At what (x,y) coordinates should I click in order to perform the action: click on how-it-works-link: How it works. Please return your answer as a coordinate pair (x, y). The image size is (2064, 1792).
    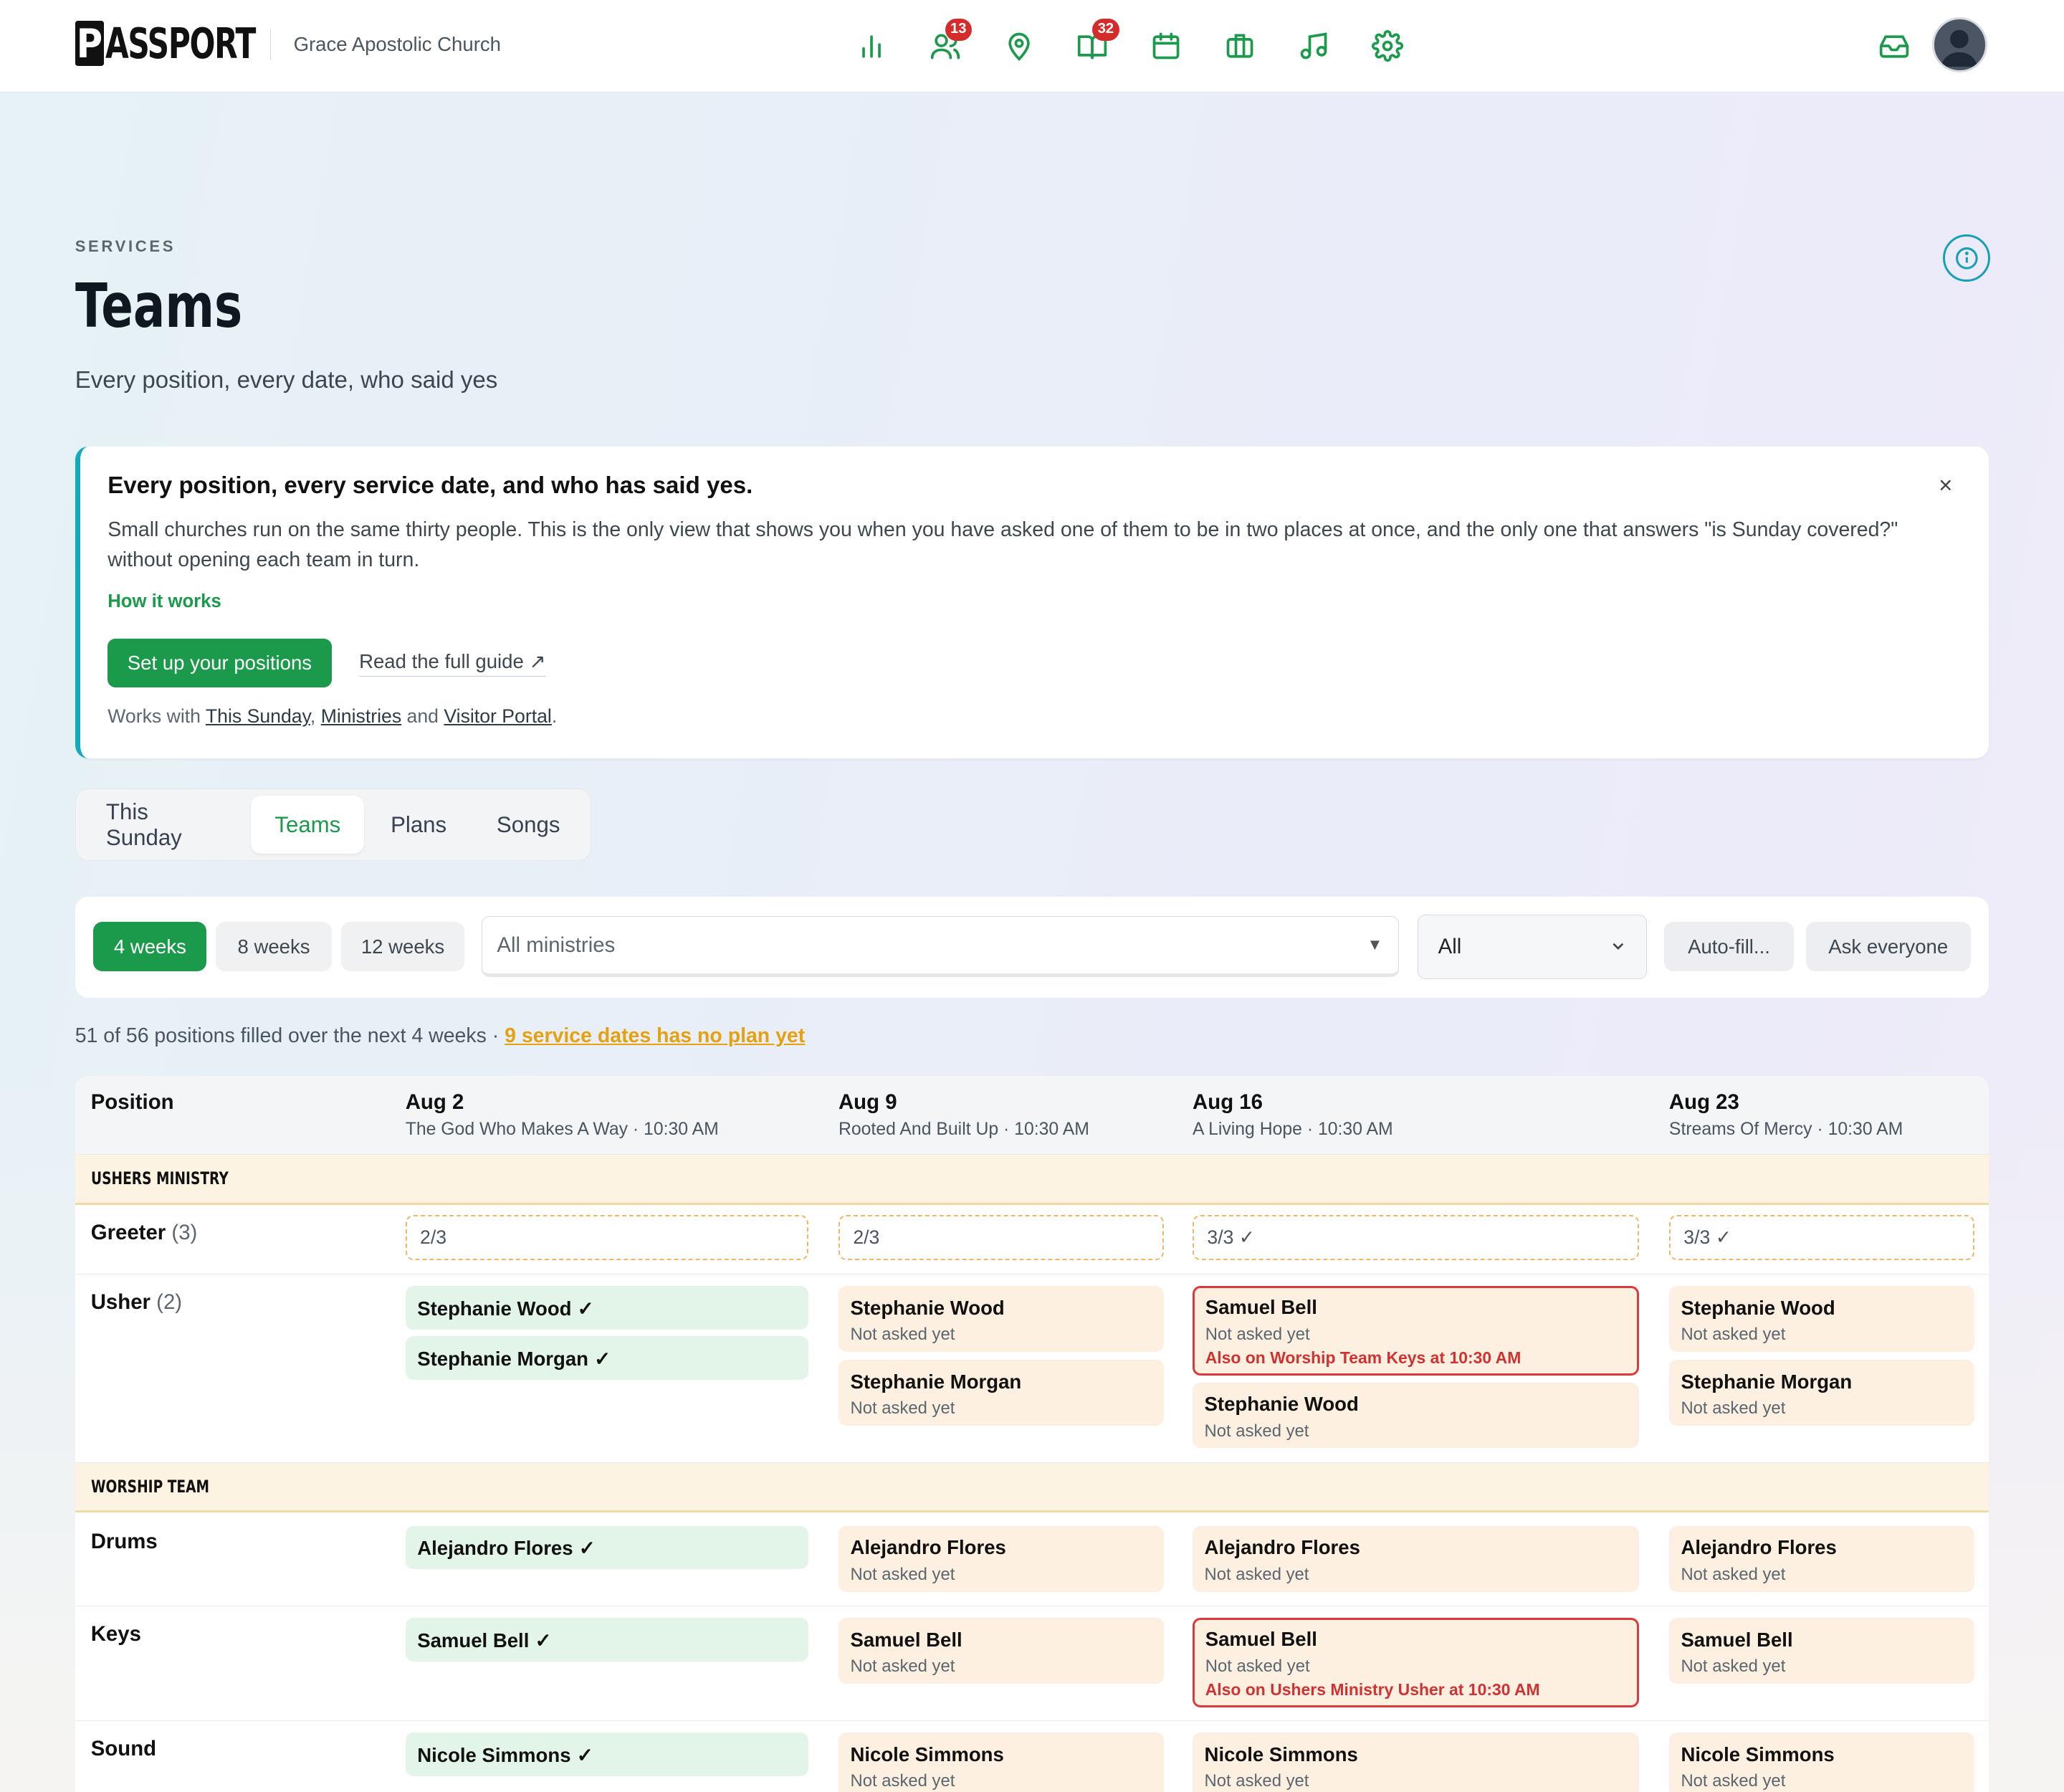
    Looking at the image, I should click on (164, 601).